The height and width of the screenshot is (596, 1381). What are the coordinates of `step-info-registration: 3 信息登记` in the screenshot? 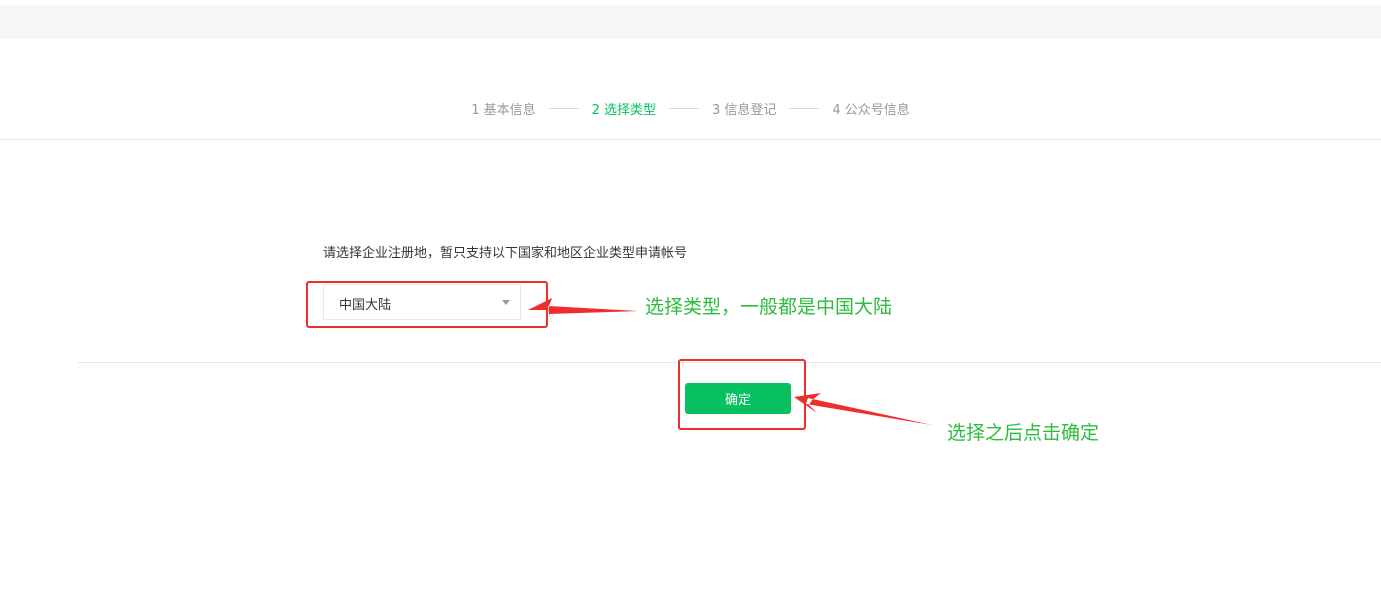 It's located at (744, 110).